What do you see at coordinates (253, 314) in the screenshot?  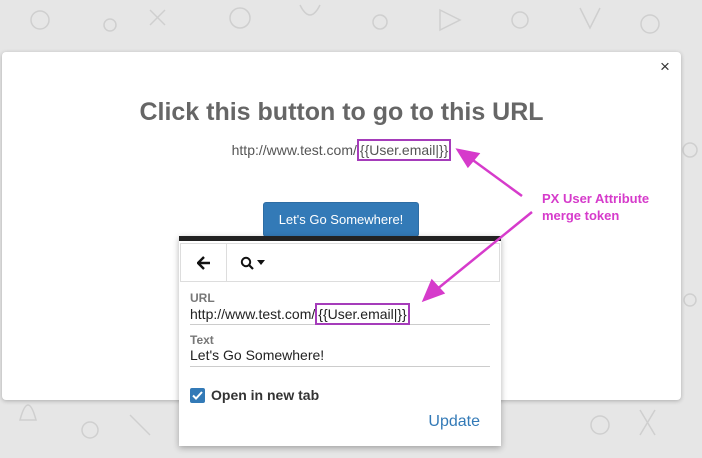 I see `url-input-prefix: http://www.test.com/` at bounding box center [253, 314].